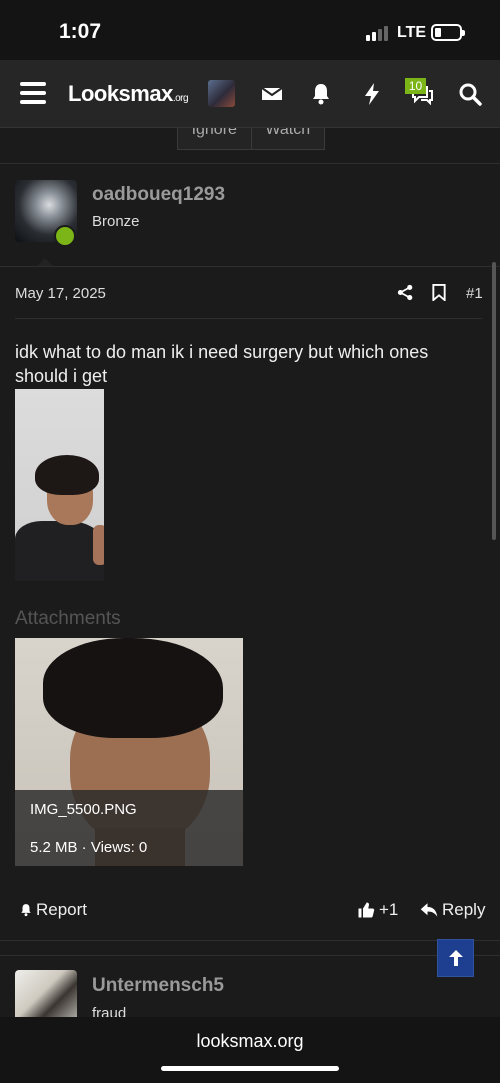 Image resolution: width=500 pixels, height=1083 pixels. I want to click on share-icon, so click(405, 292).